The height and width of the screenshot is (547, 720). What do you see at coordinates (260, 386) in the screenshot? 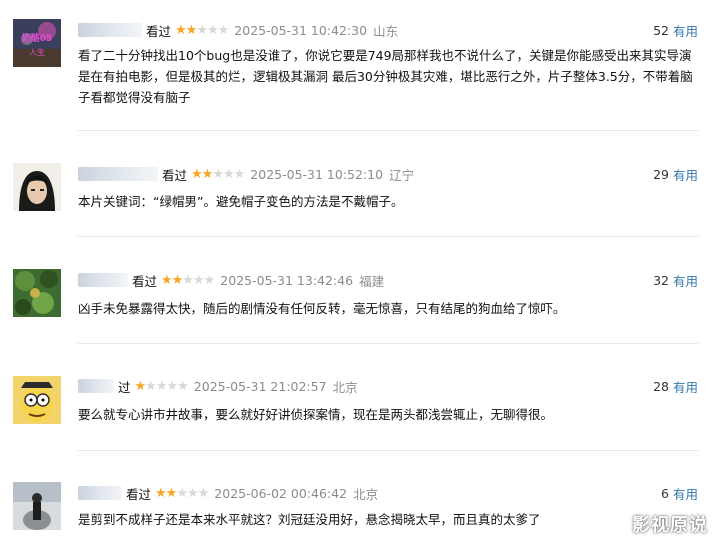
I see `review-time: 2025-05-31 21:02:57` at bounding box center [260, 386].